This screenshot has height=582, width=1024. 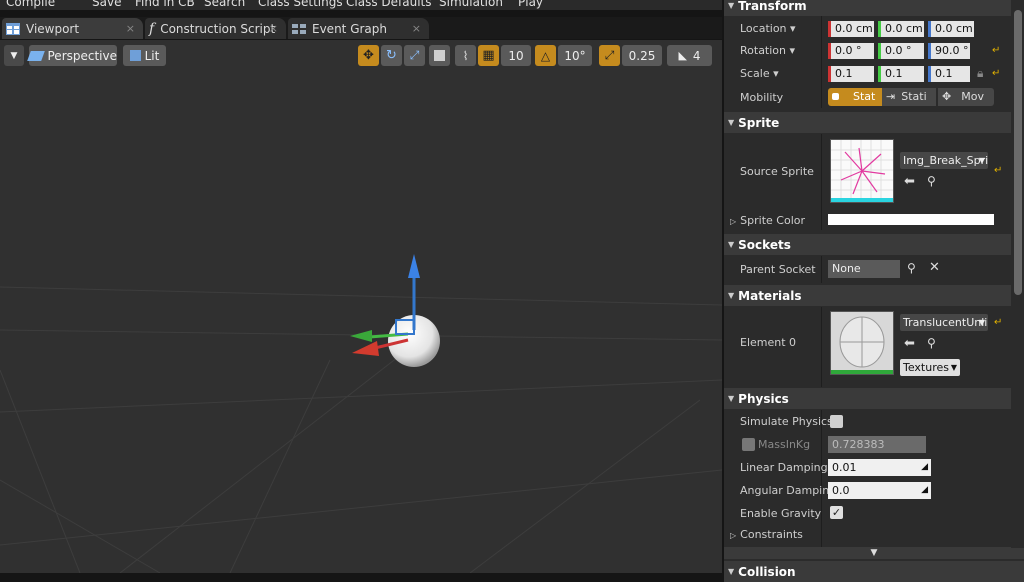 What do you see at coordinates (388, 4) in the screenshot?
I see `class-defaults-button: Class Defaults` at bounding box center [388, 4].